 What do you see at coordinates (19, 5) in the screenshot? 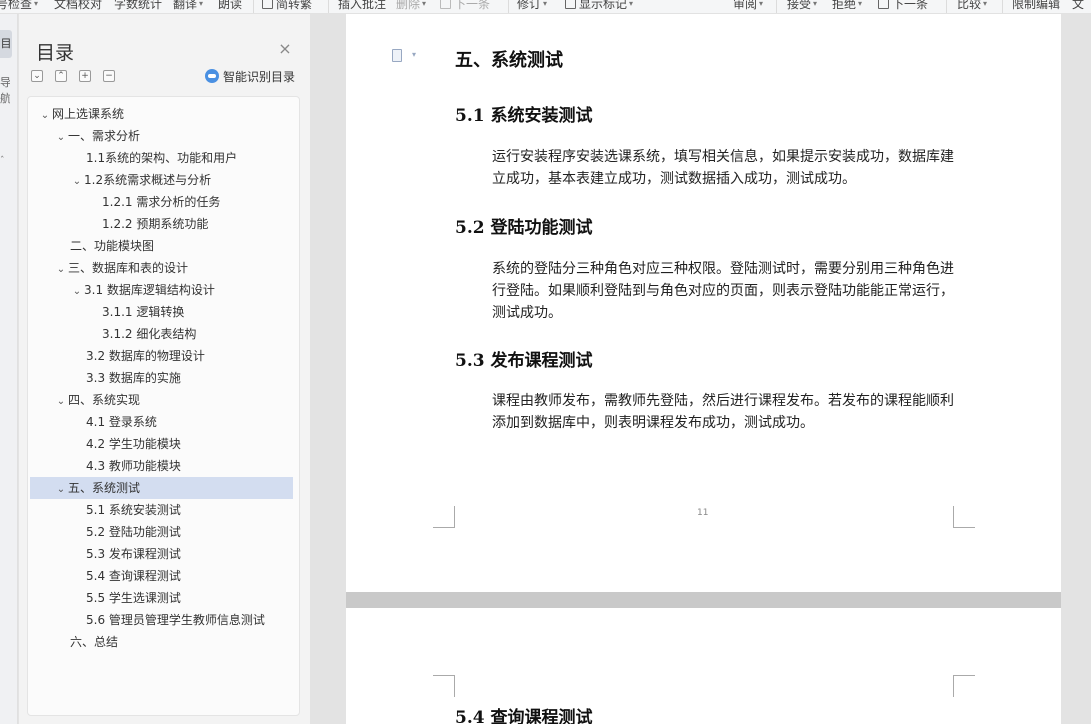
I see `toolbar-item-spell-check: 号检查▾` at bounding box center [19, 5].